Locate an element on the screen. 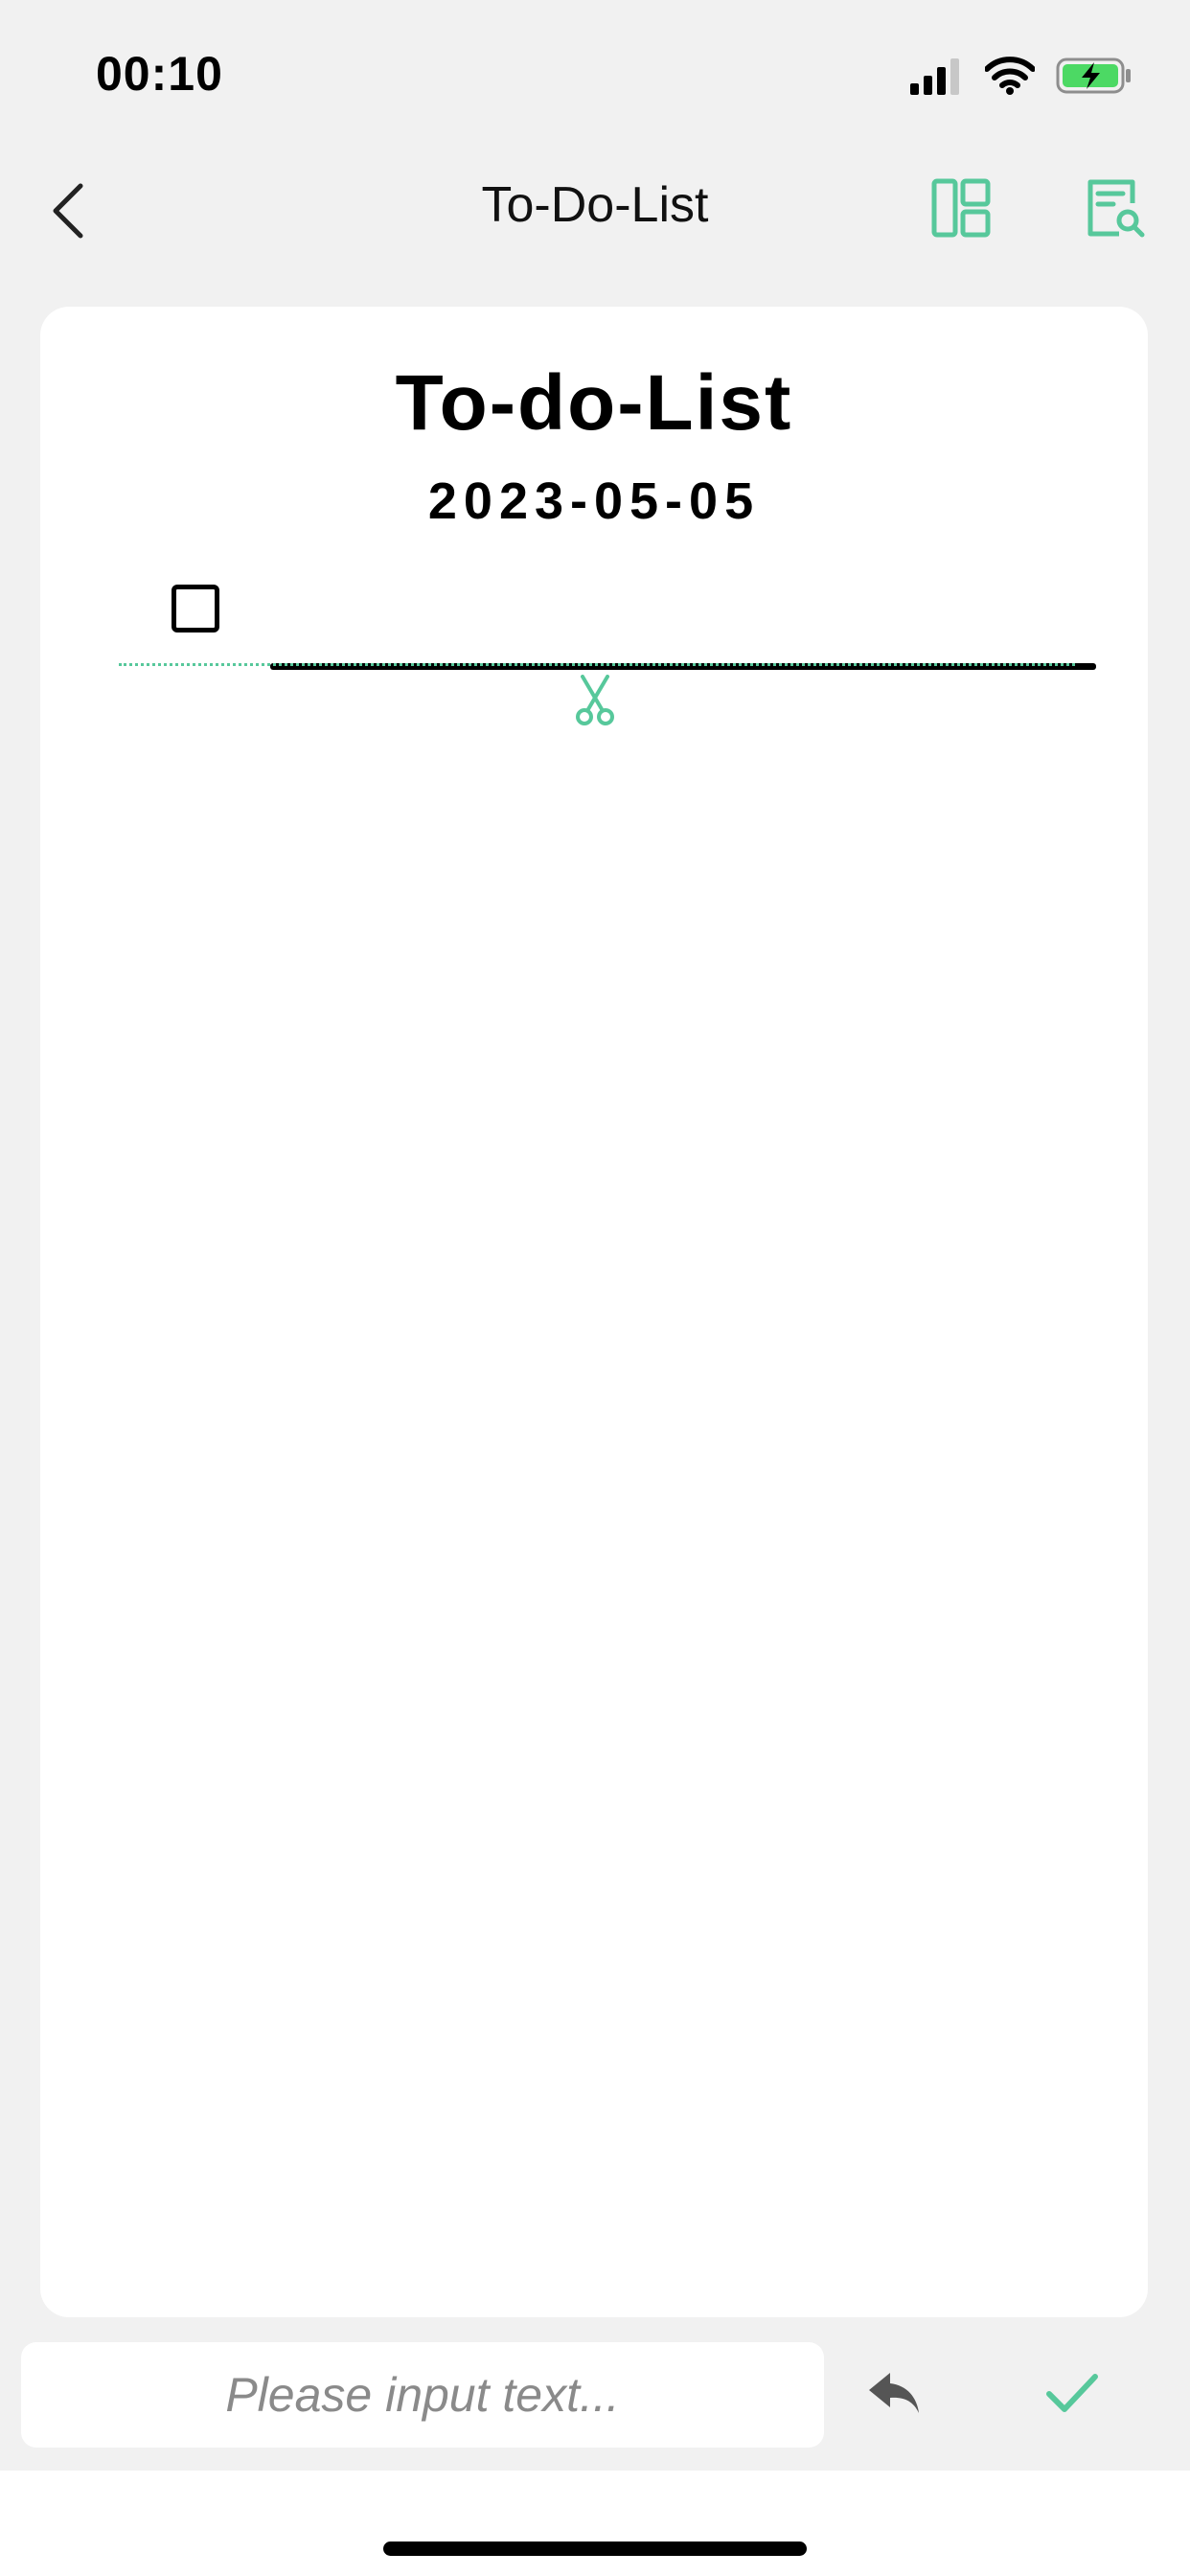 This screenshot has height=2576, width=1190. todo-checkbox is located at coordinates (195, 608).